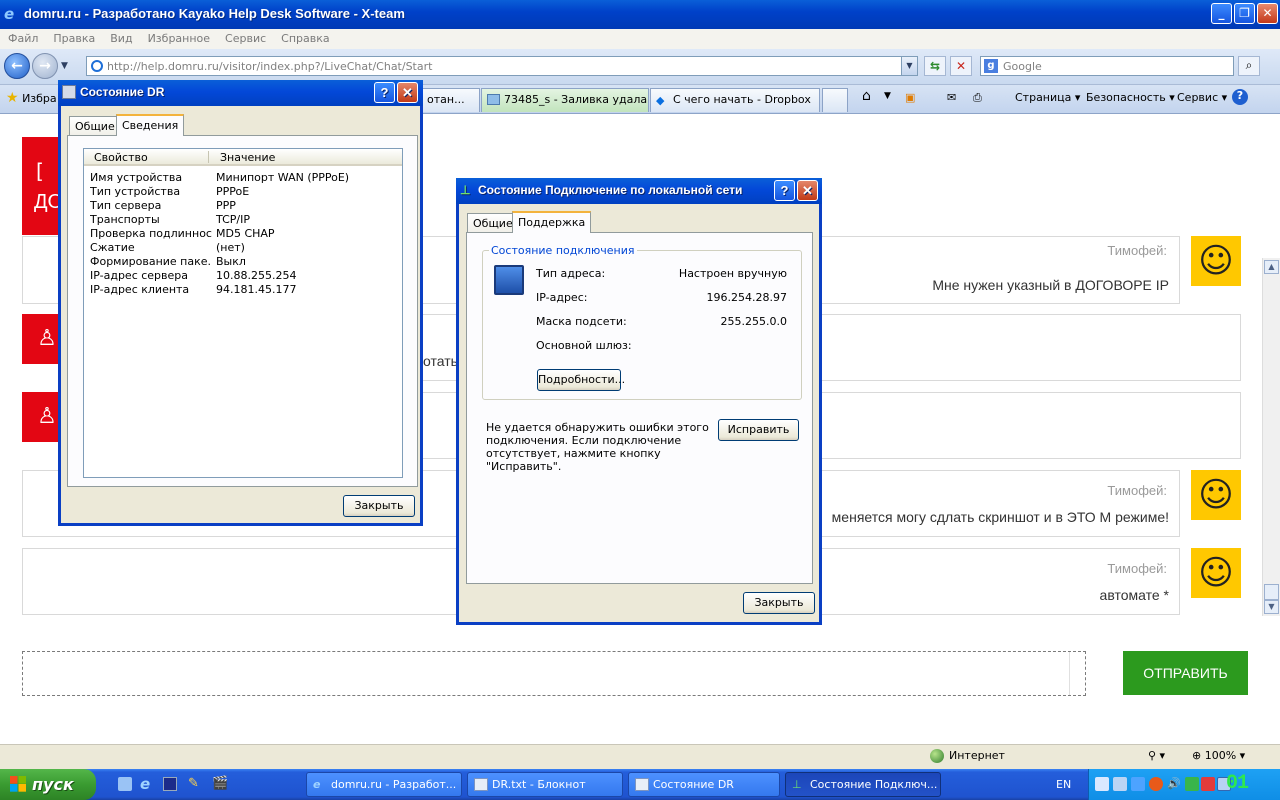 Image resolution: width=1280 pixels, height=800 pixels. I want to click on message-author: Тимофей:, so click(1137, 250).